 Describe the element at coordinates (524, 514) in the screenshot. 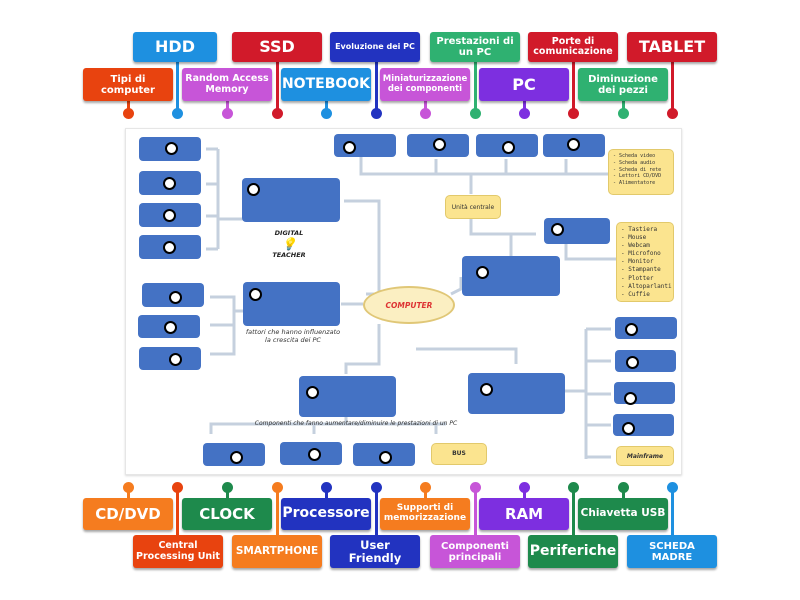

I see `label-ram: RAM` at that location.